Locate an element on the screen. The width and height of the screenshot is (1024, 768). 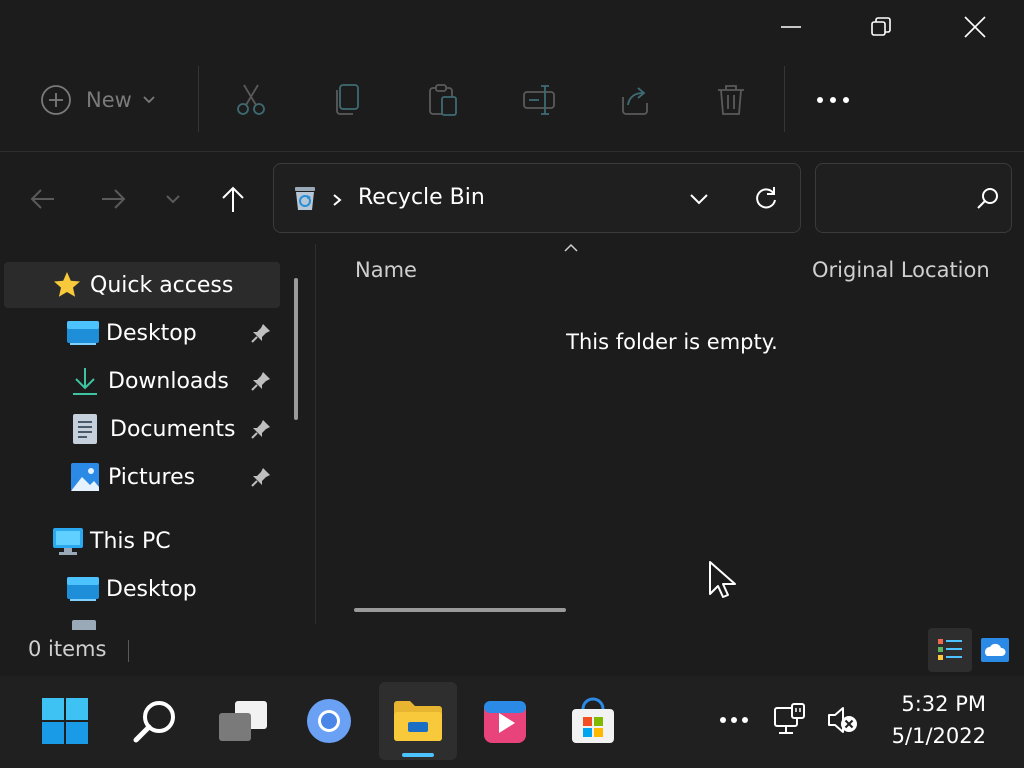
windows-logo-icon is located at coordinates (65, 721).